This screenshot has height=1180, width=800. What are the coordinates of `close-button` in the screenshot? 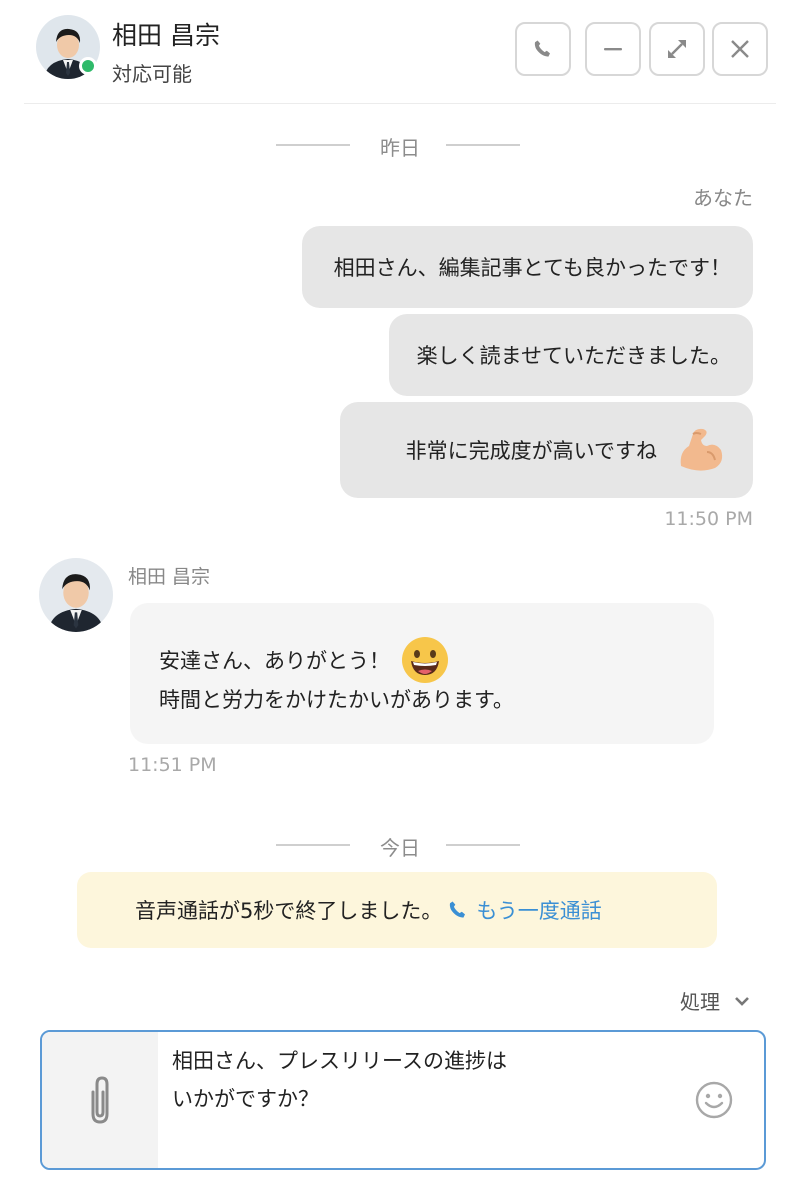 It's located at (740, 49).